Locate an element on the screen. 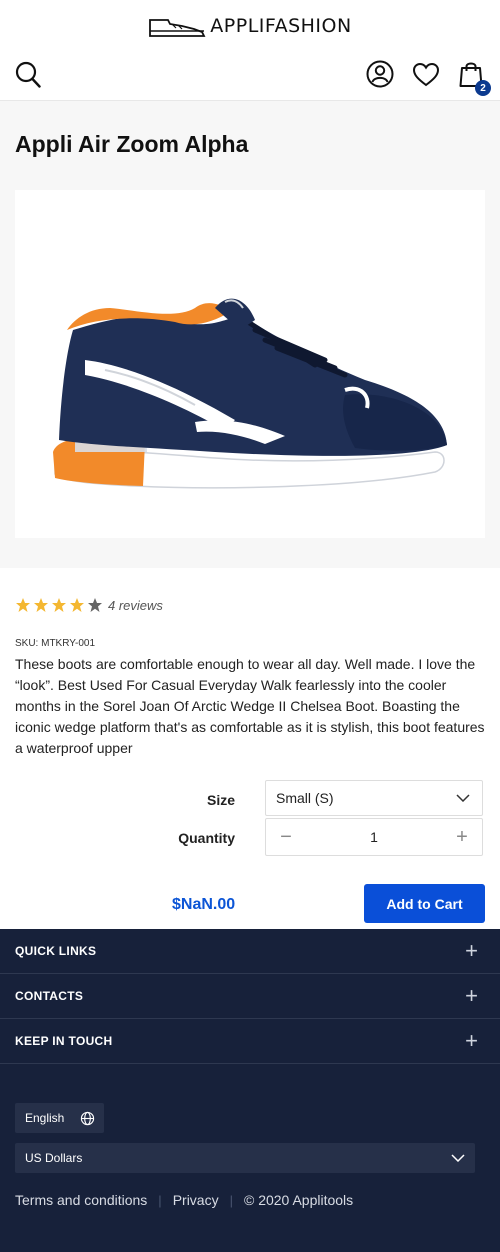 The width and height of the screenshot is (500, 1252). cart-count-badge: 2 is located at coordinates (483, 88).